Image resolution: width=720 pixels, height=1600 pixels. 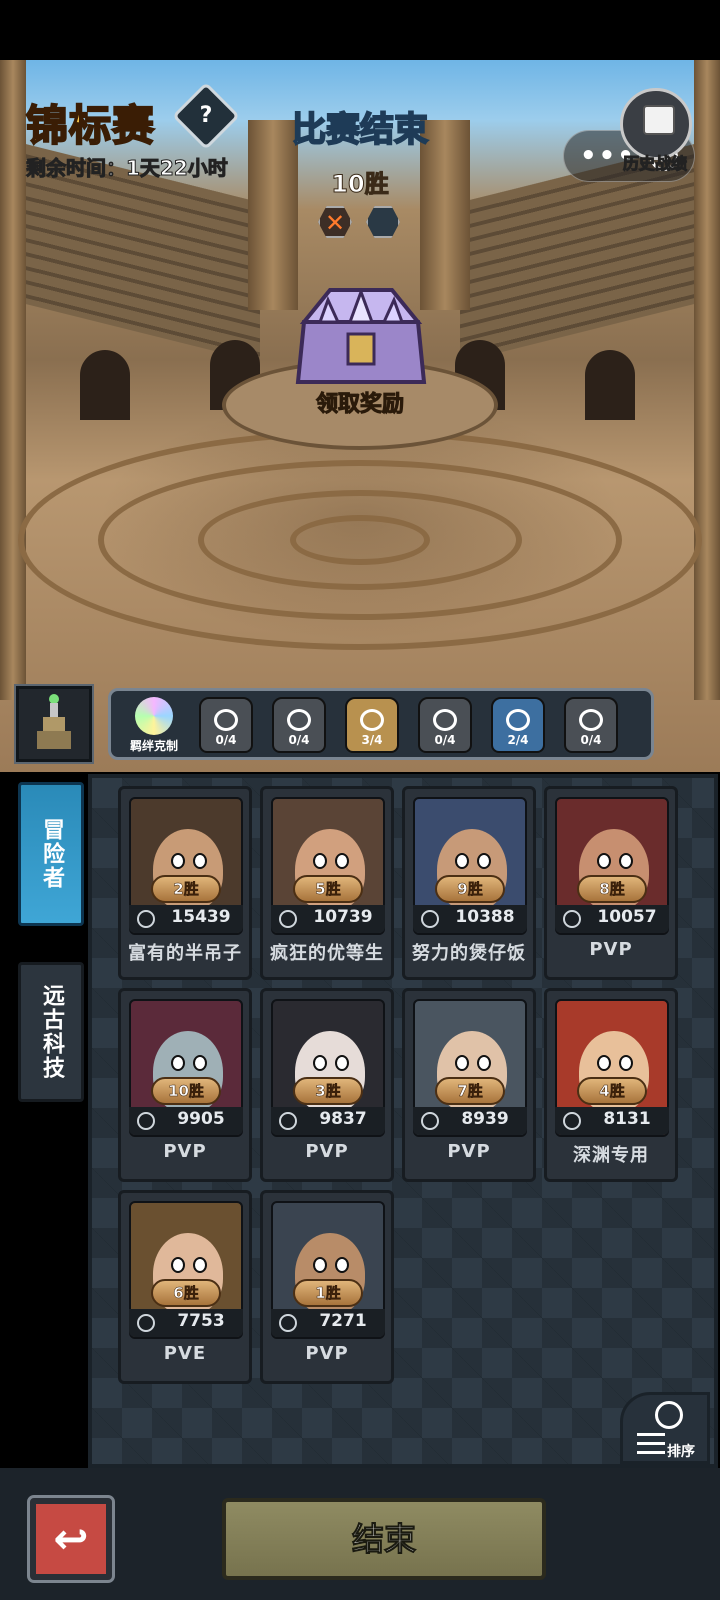 I want to click on history-label: 历史战绩, so click(x=655, y=162).